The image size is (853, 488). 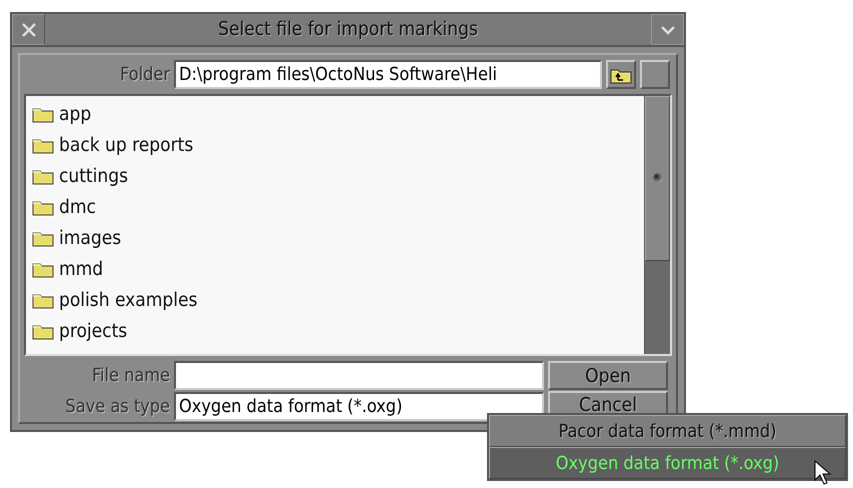 I want to click on file-name-label: File name, so click(x=130, y=375).